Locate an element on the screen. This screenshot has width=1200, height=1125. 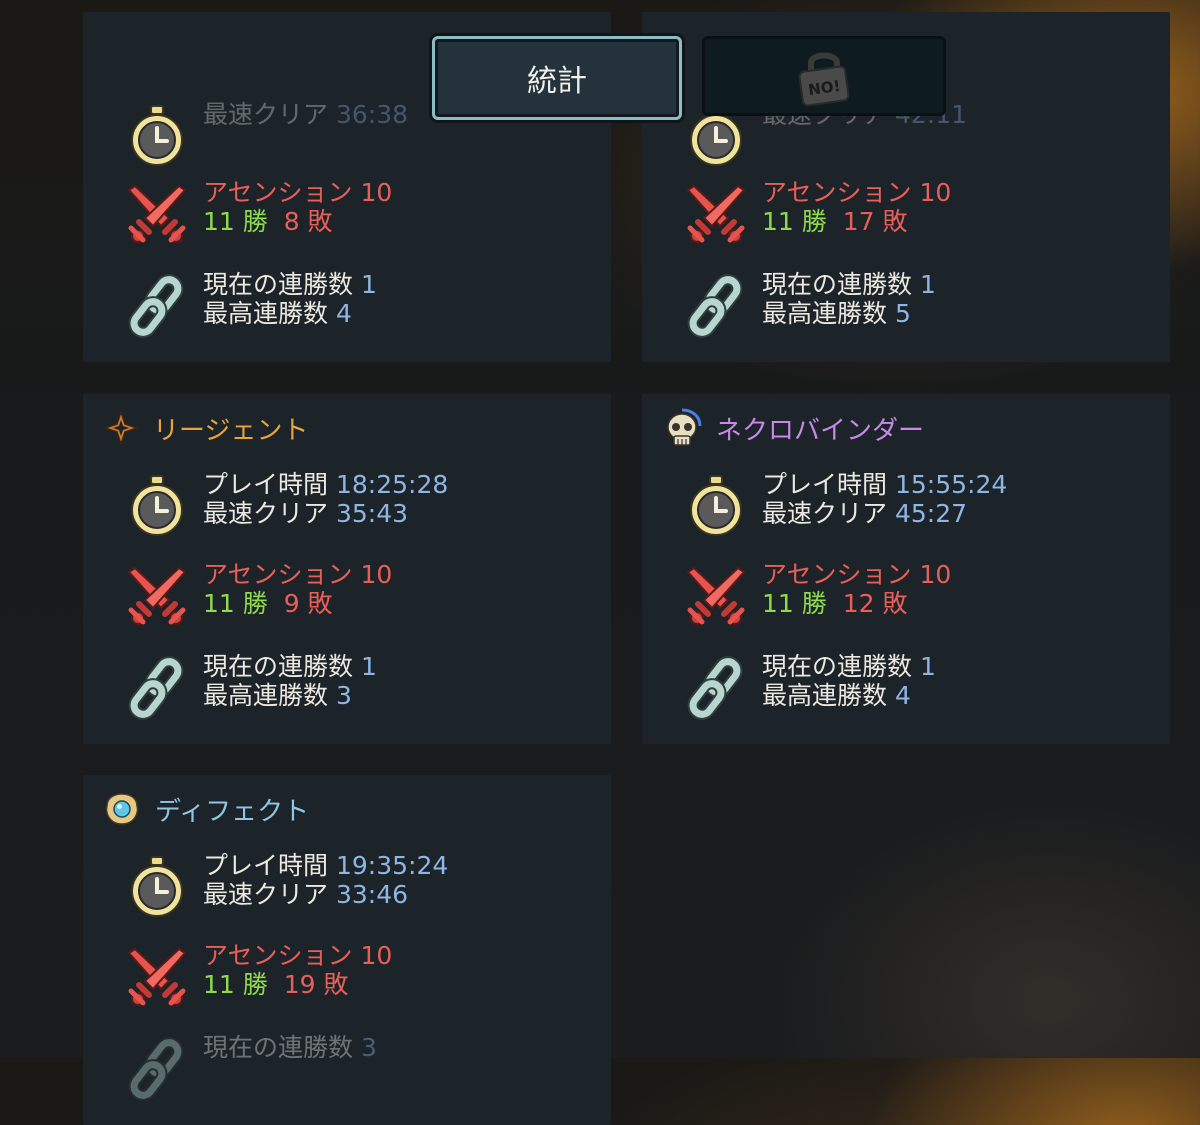
losses-value: 17 is located at coordinates (858, 221).